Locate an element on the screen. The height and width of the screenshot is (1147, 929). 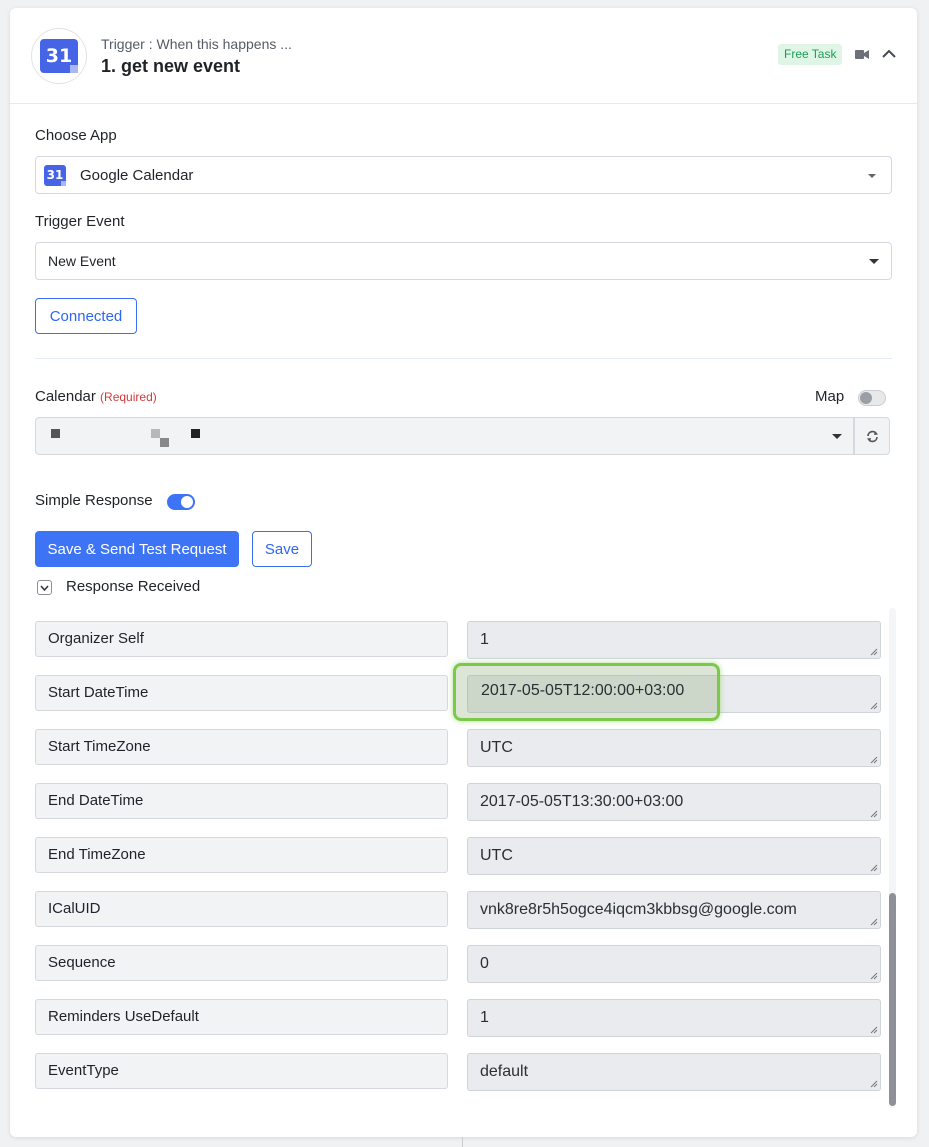
save-send-test-button: Save & Send Test Request is located at coordinates (137, 549).